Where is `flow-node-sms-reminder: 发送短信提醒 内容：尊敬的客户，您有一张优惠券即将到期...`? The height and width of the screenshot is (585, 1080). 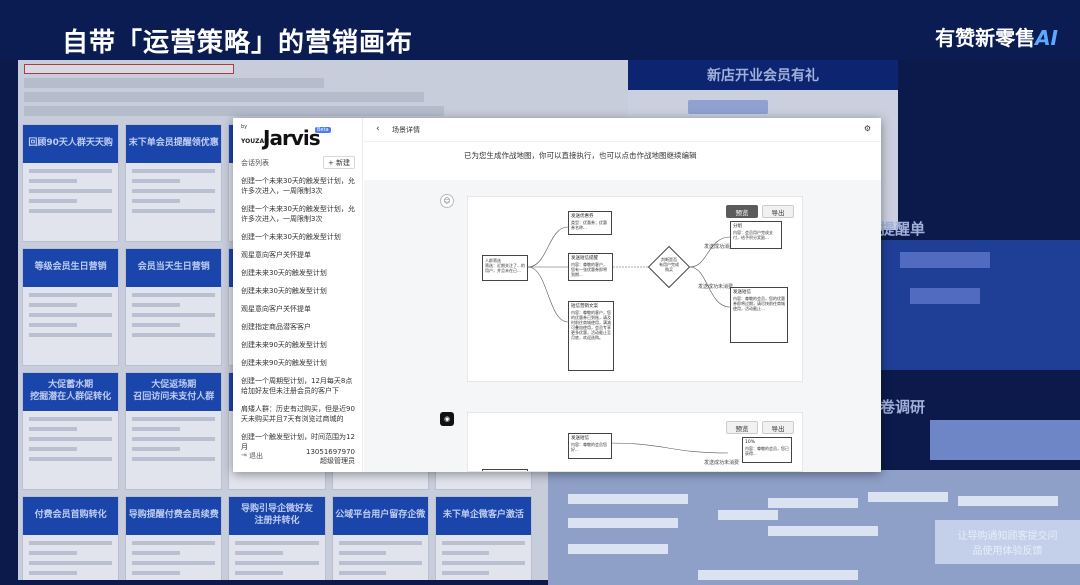 flow-node-sms-reminder: 发送短信提醒 内容：尊敬的客户，您有一张优惠券即将到期... is located at coordinates (590, 267).